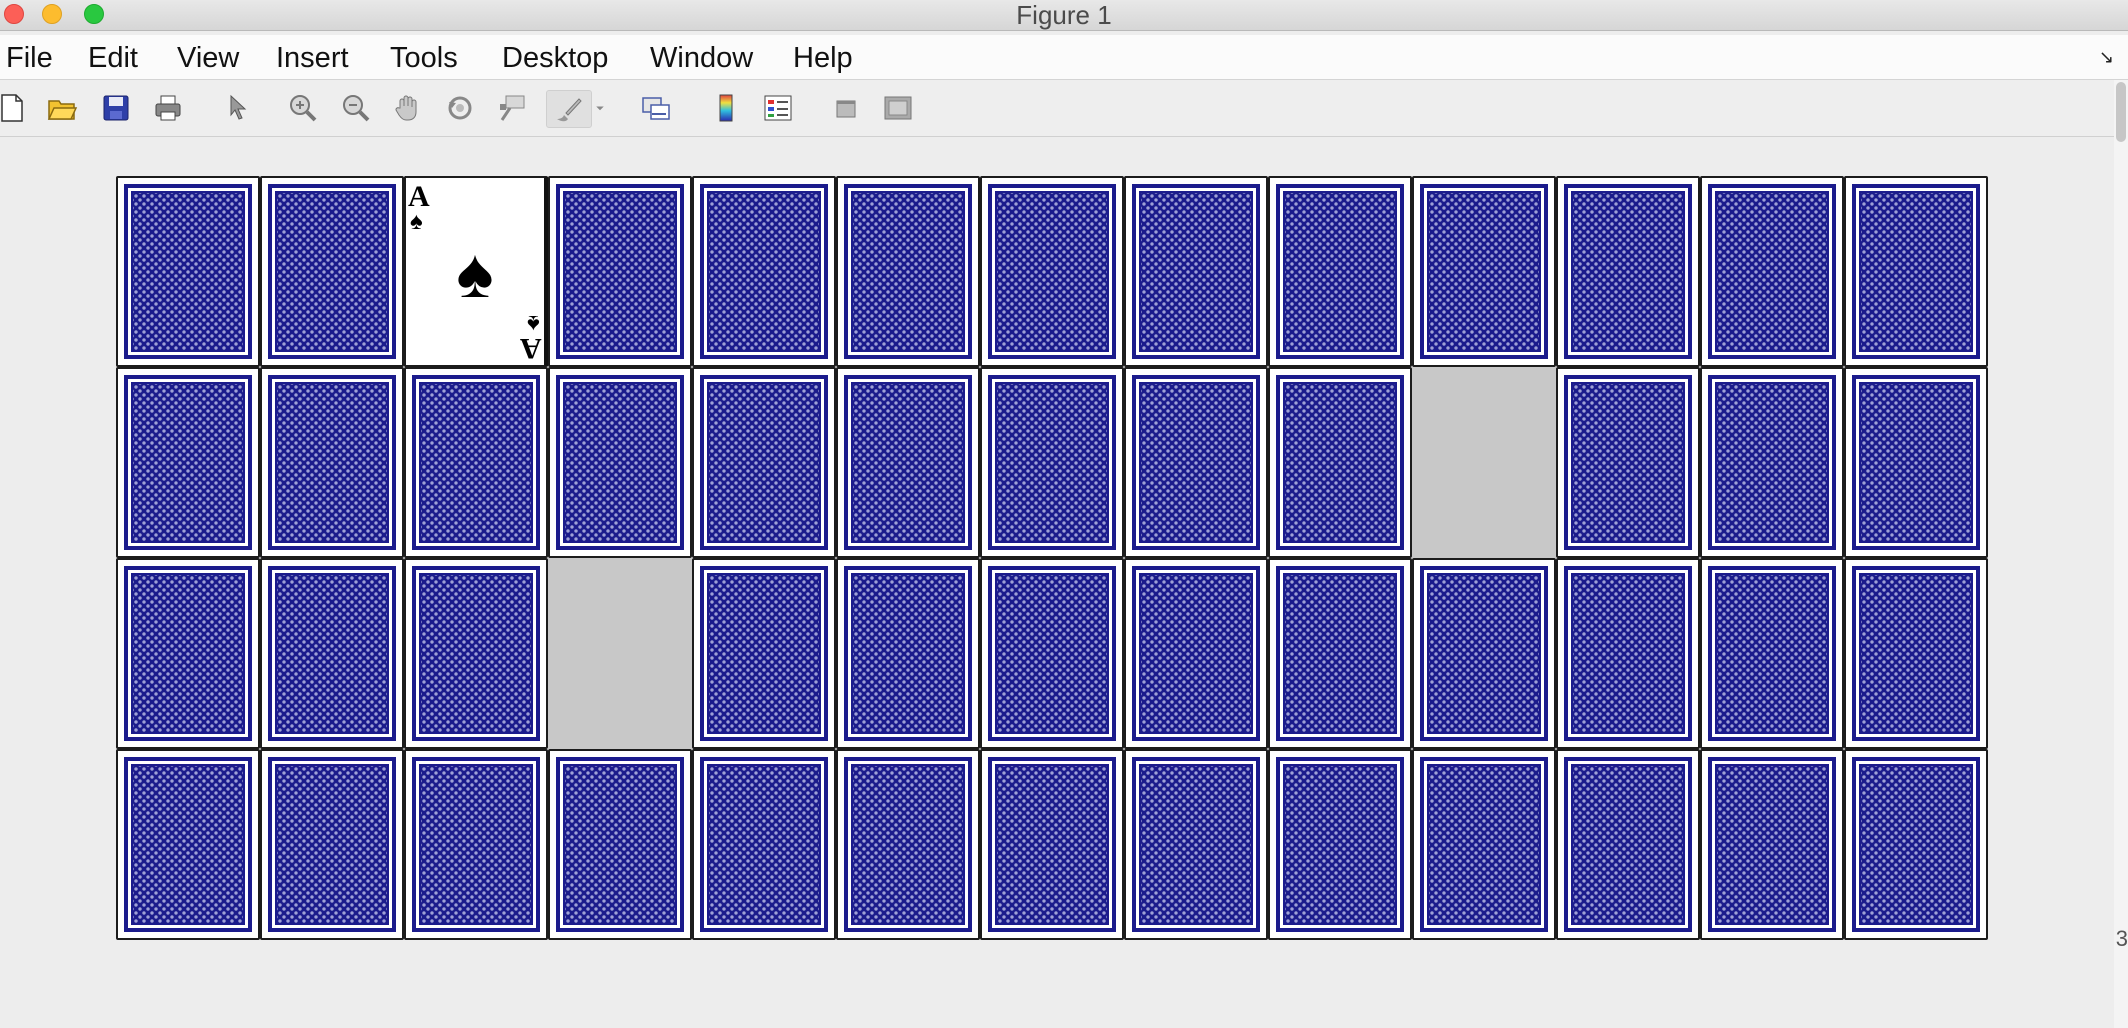 The width and height of the screenshot is (2128, 1028). Describe the element at coordinates (898, 108) in the screenshot. I see `show-plot-tools-icon` at that location.